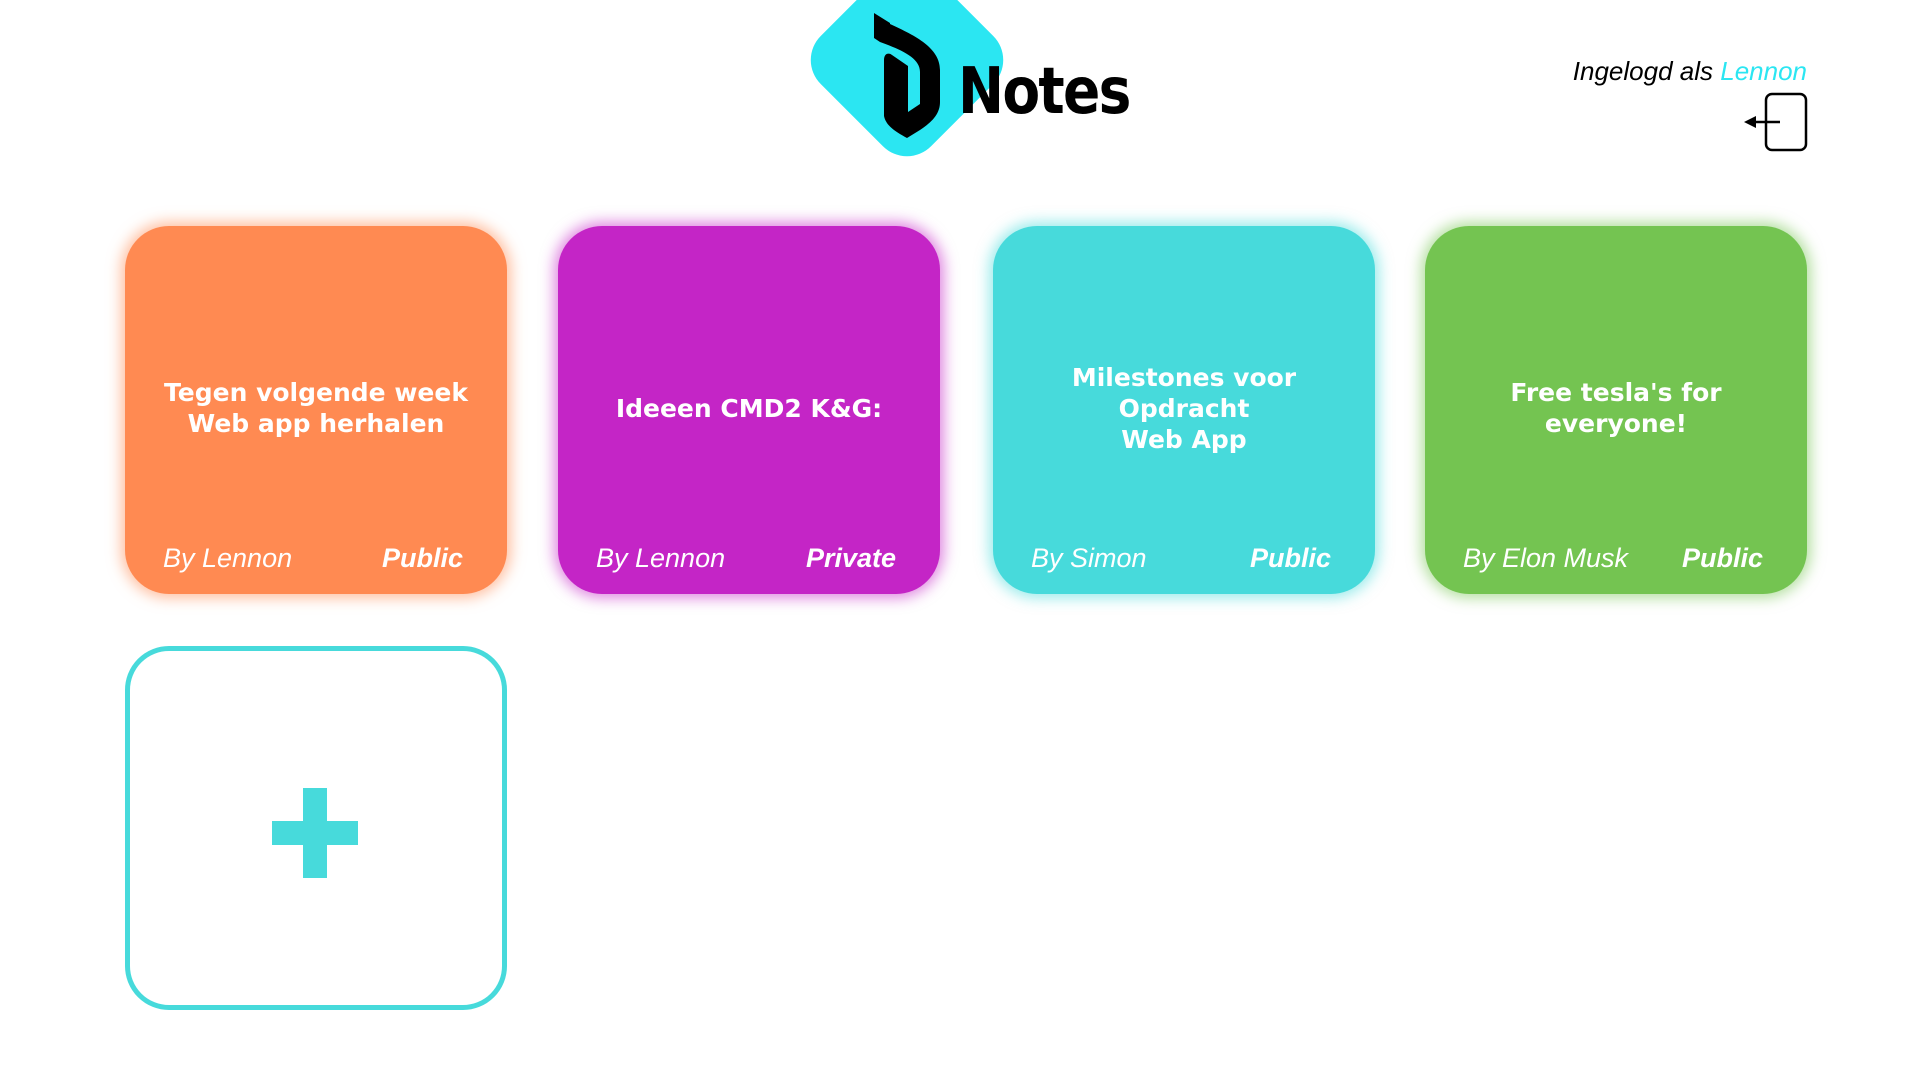 The width and height of the screenshot is (1920, 1080). I want to click on note-title: Tegen volgende week Web app herhalen, so click(316, 408).